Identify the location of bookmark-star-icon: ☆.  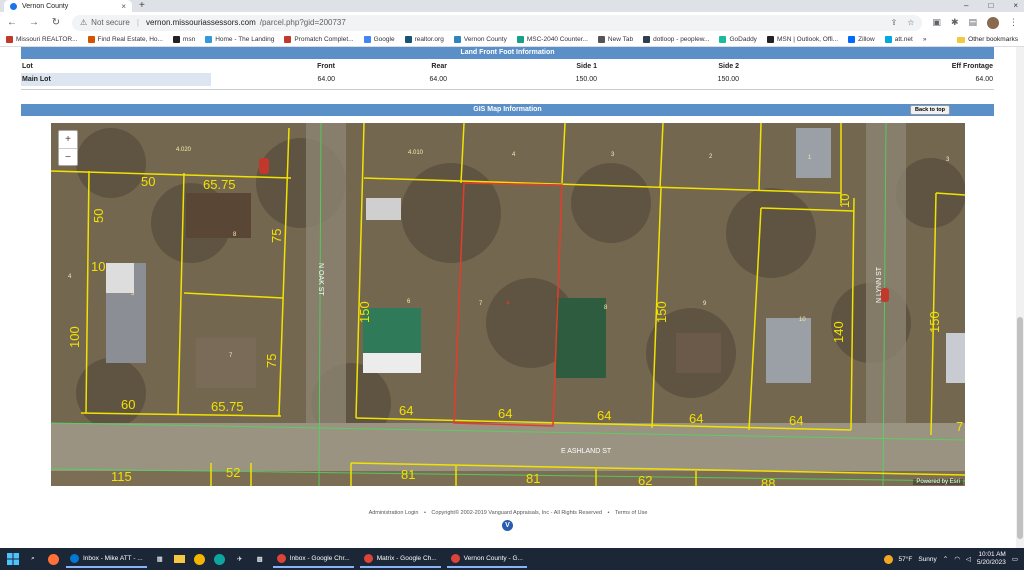
(910, 22).